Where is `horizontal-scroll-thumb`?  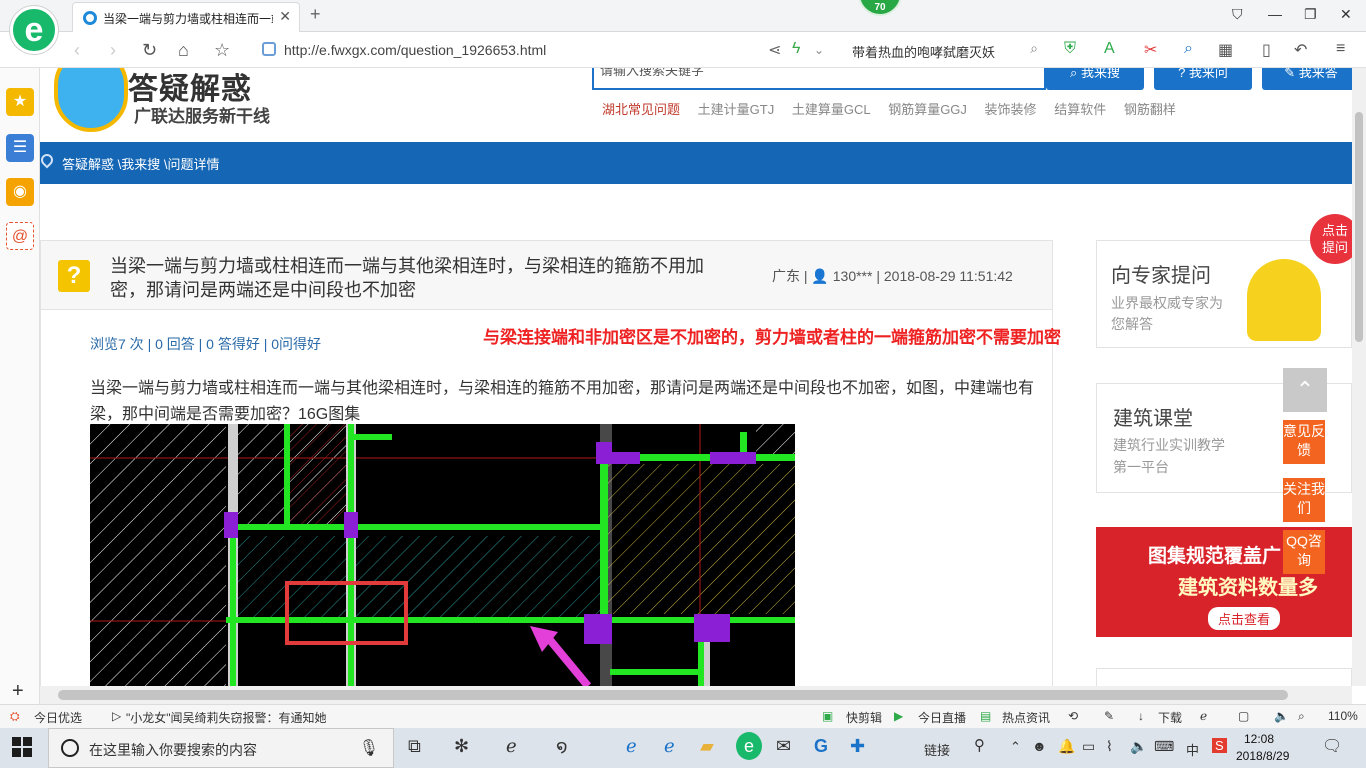
horizontal-scroll-thumb is located at coordinates (673, 695).